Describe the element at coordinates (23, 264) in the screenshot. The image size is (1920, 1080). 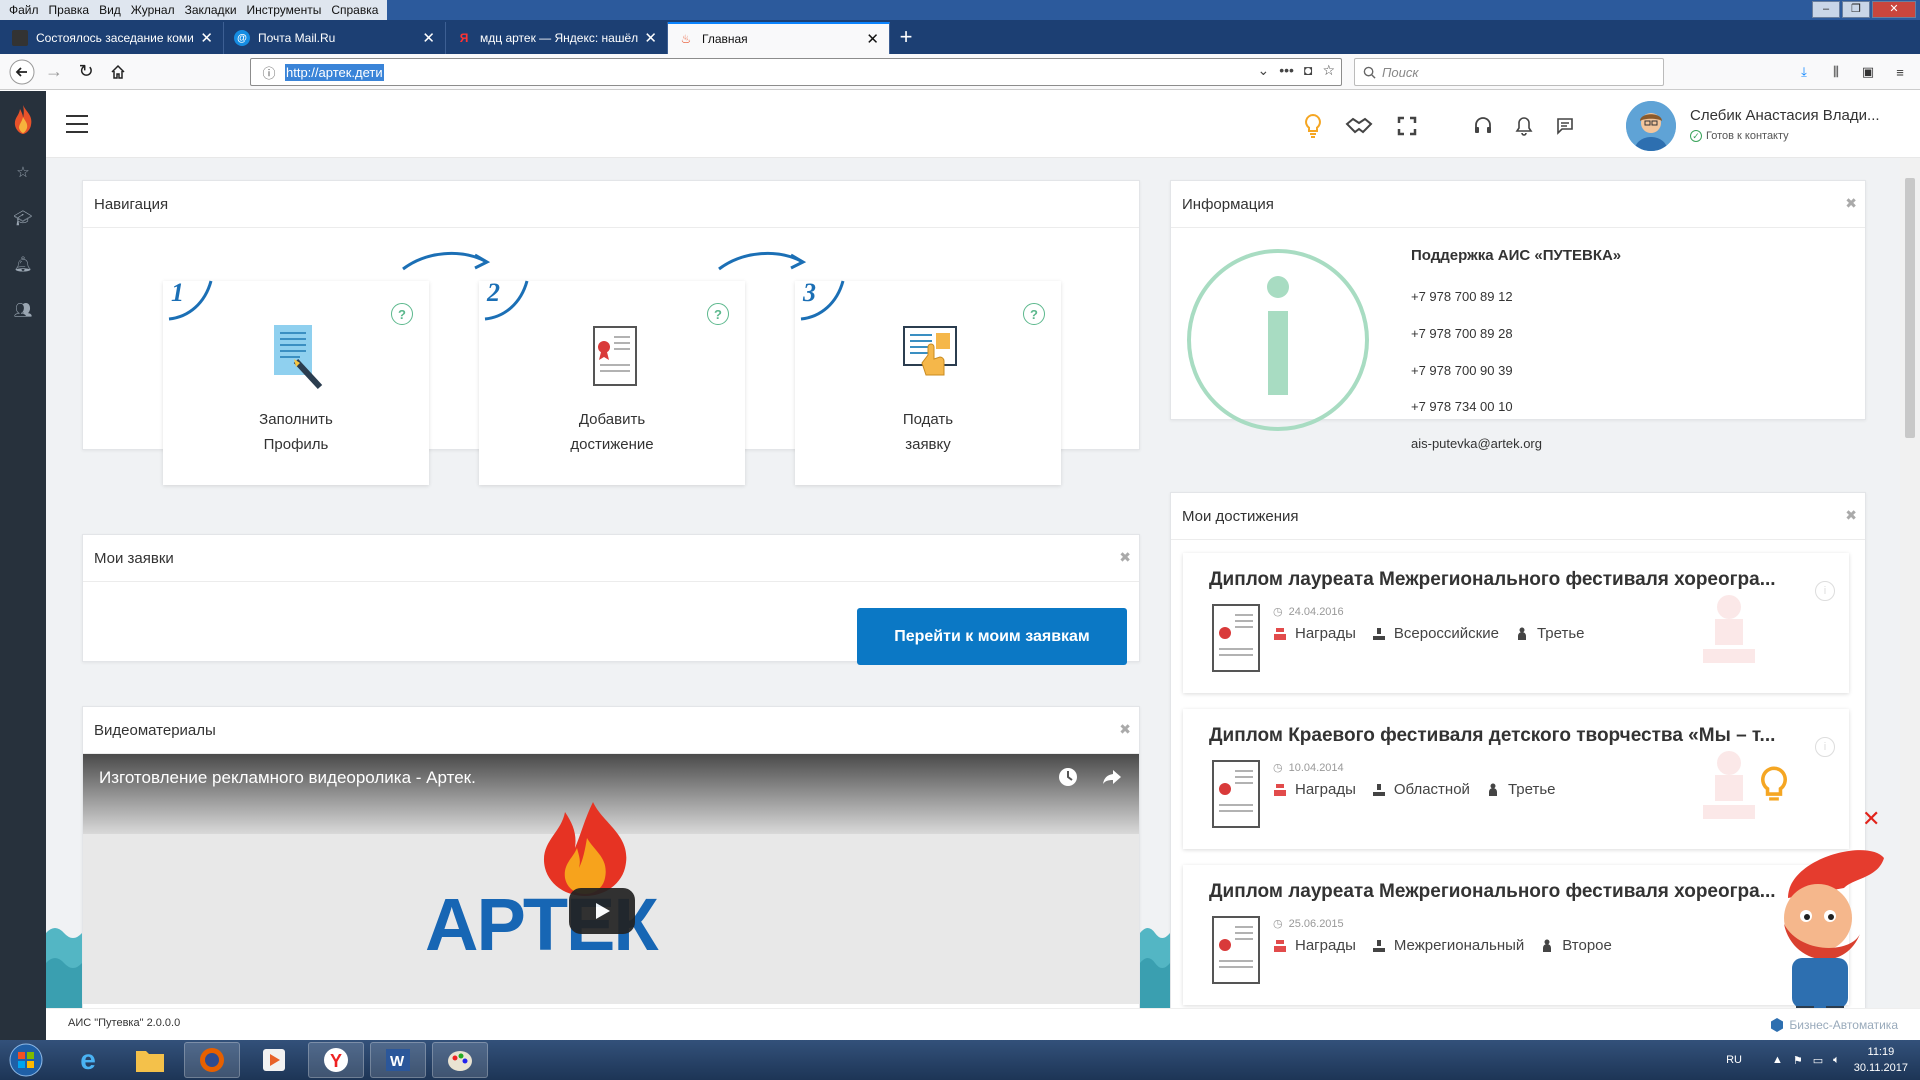
I see `bell-icon: 🔔︎` at that location.